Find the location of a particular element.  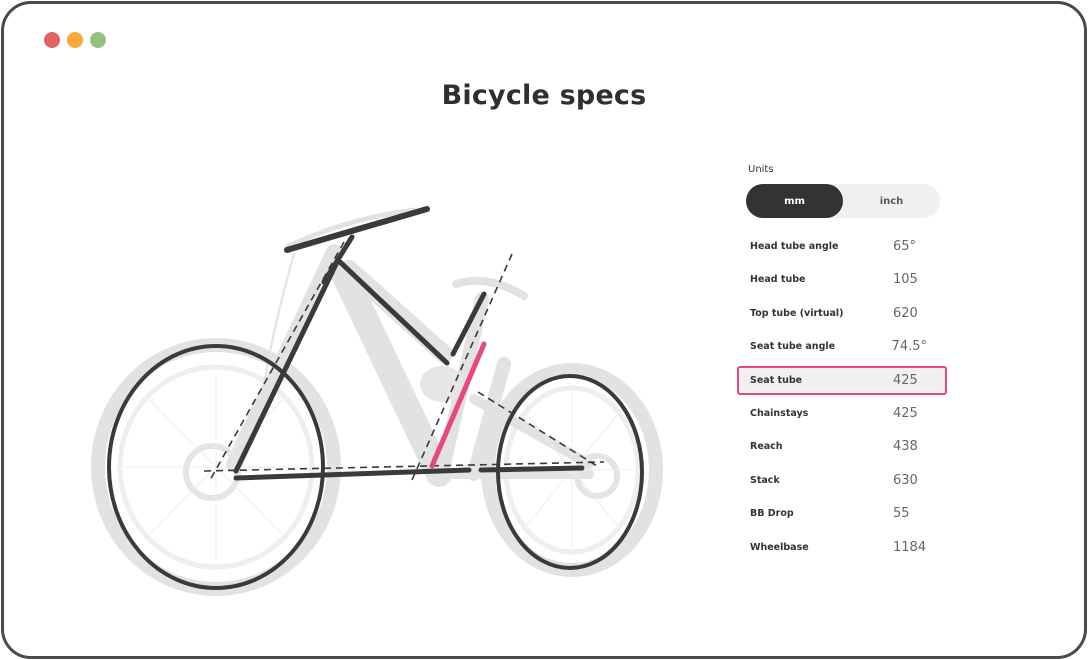

spec-label: Seat tube angle is located at coordinates (793, 347).